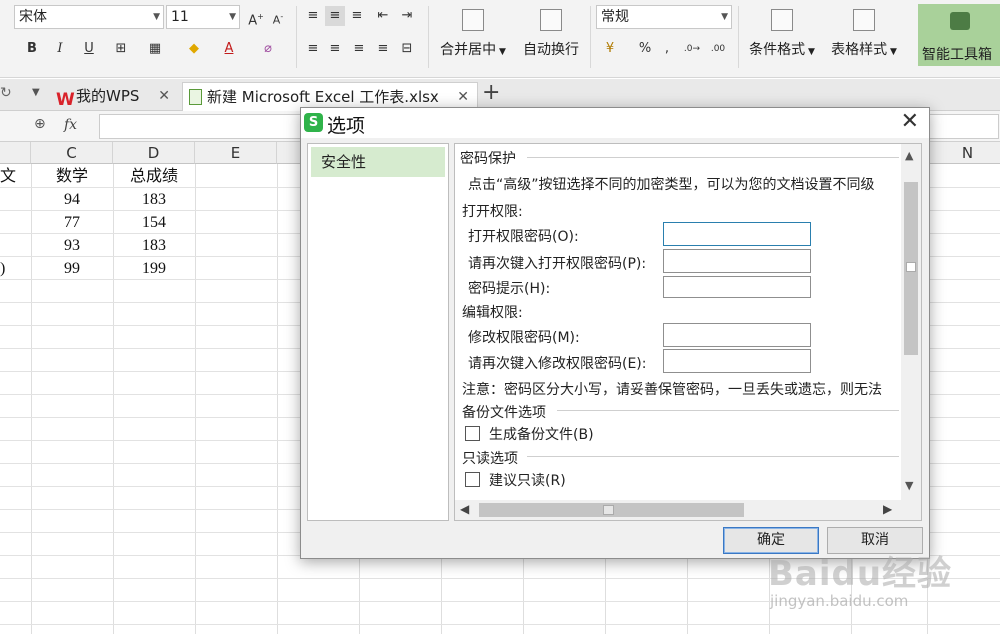  Describe the element at coordinates (194, 49) in the screenshot. I see `fill-color-icon: ◆` at that location.